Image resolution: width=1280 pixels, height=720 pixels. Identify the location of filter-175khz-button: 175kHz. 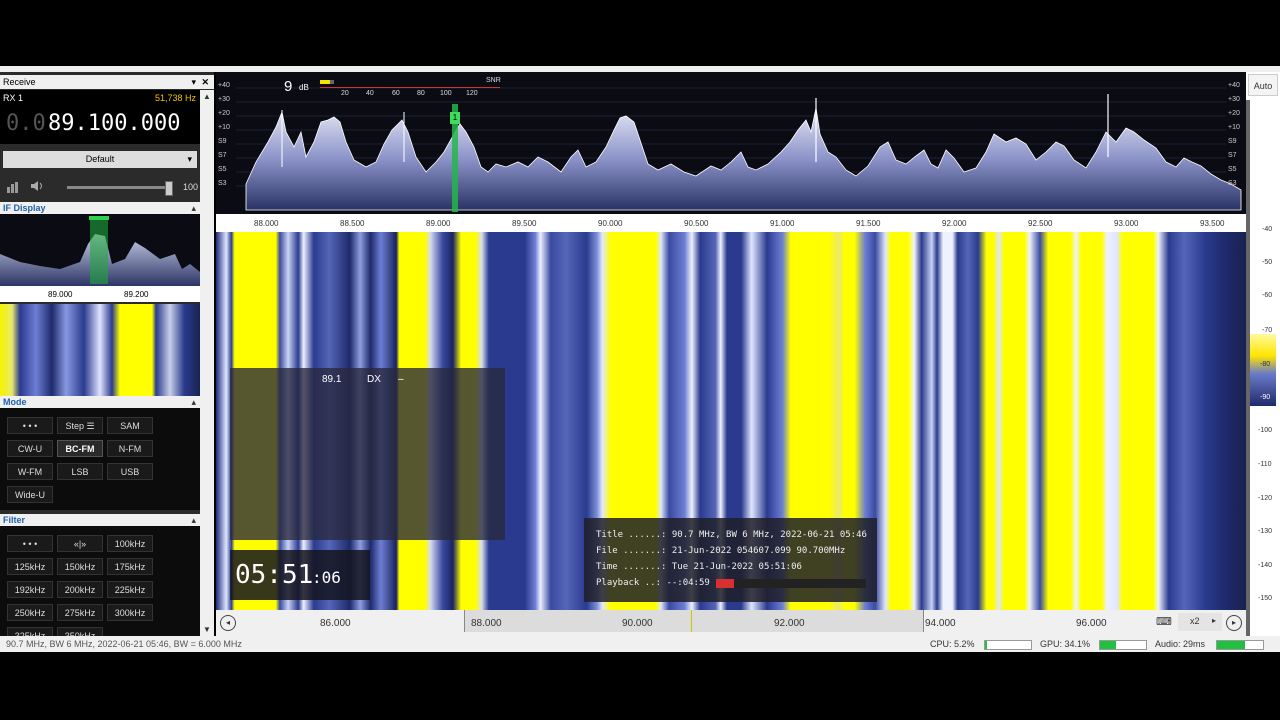
(130, 566).